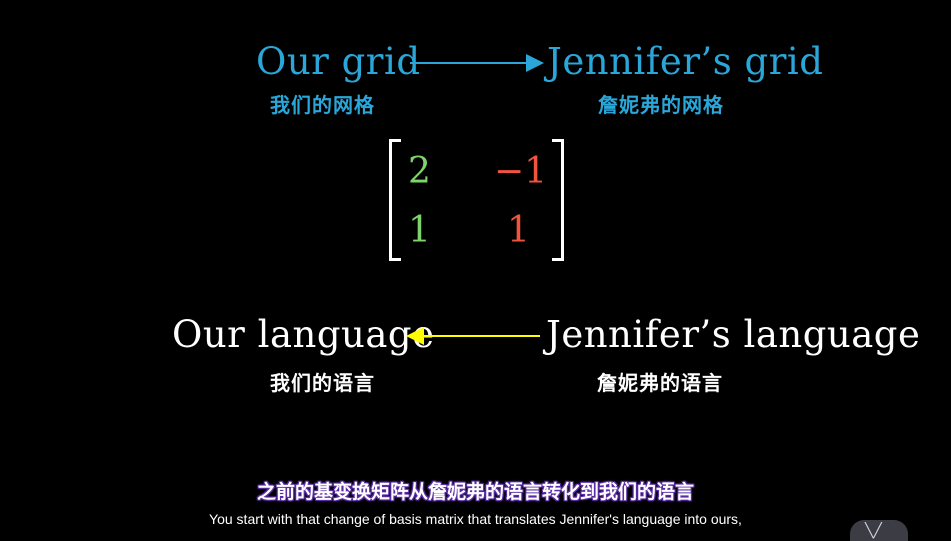 The image size is (951, 541). What do you see at coordinates (685, 61) in the screenshot?
I see `jennifers-grid-label: Jennifer’s grid` at bounding box center [685, 61].